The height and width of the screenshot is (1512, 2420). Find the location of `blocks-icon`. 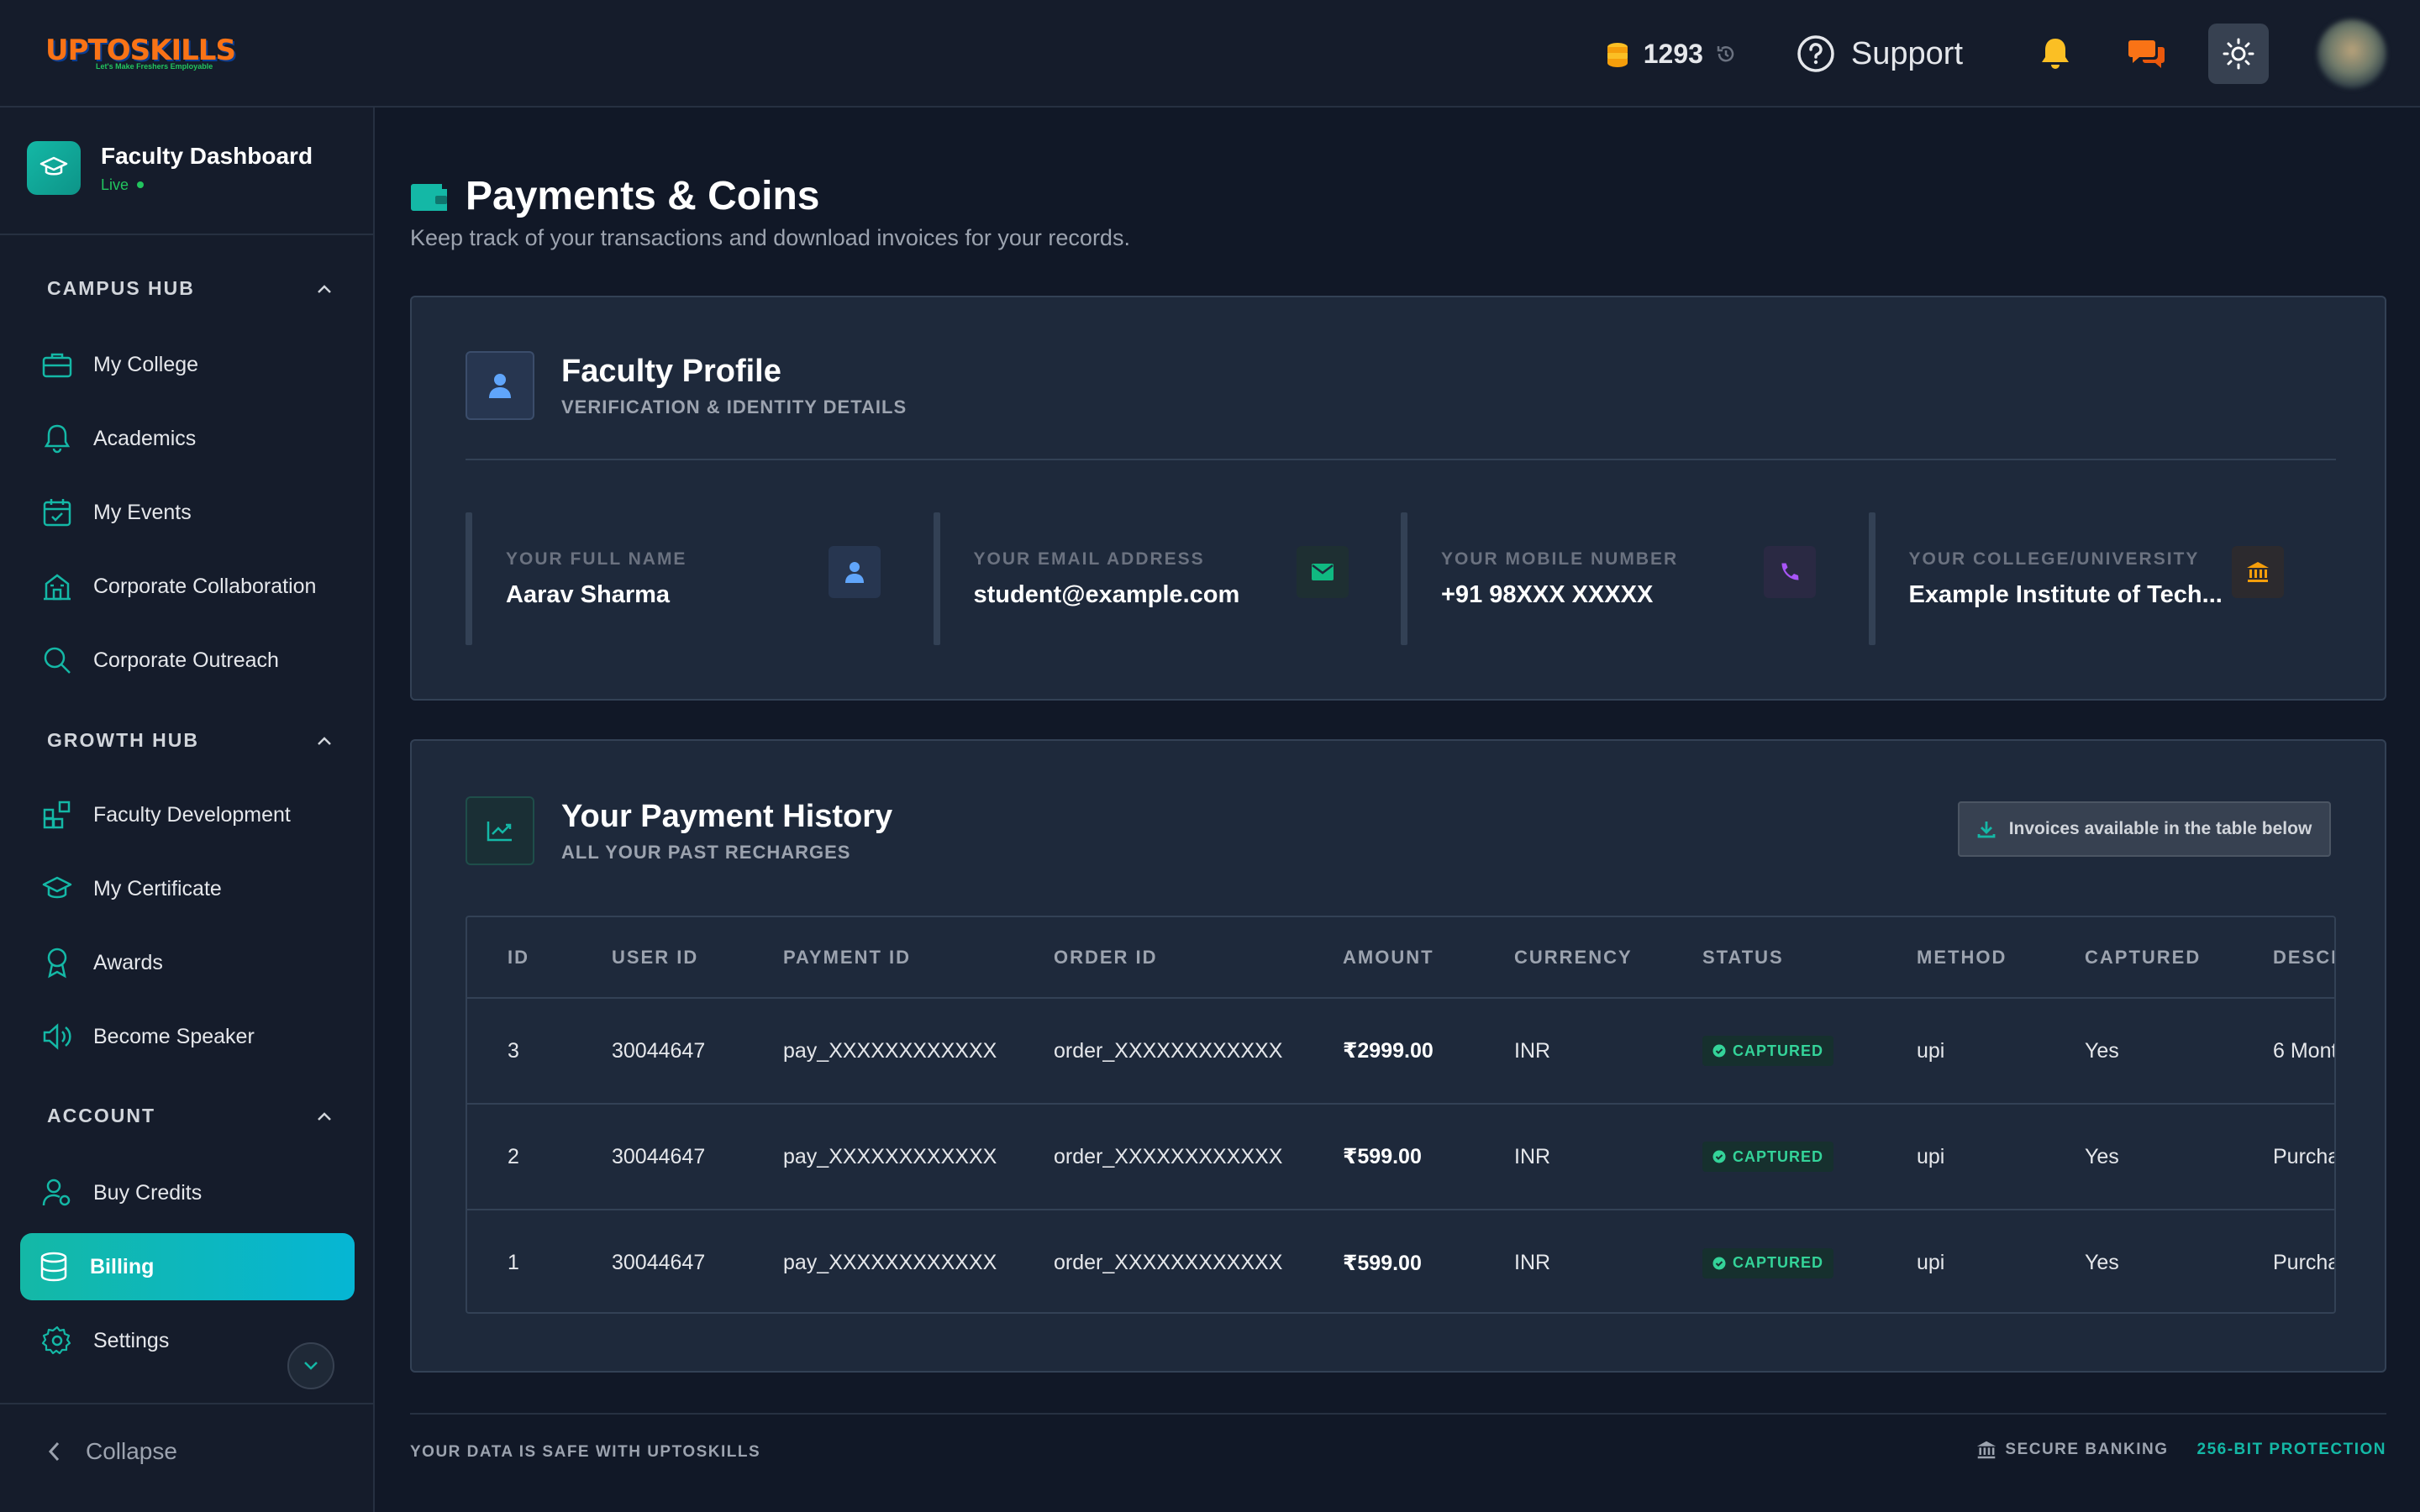

blocks-icon is located at coordinates (57, 815).